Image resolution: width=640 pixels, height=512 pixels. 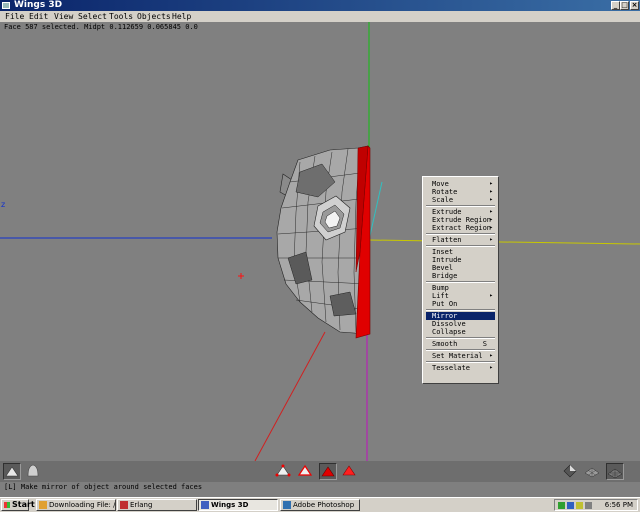 I want to click on menu-item-extrude-region: Extrude Region ▸, so click(x=460, y=220).